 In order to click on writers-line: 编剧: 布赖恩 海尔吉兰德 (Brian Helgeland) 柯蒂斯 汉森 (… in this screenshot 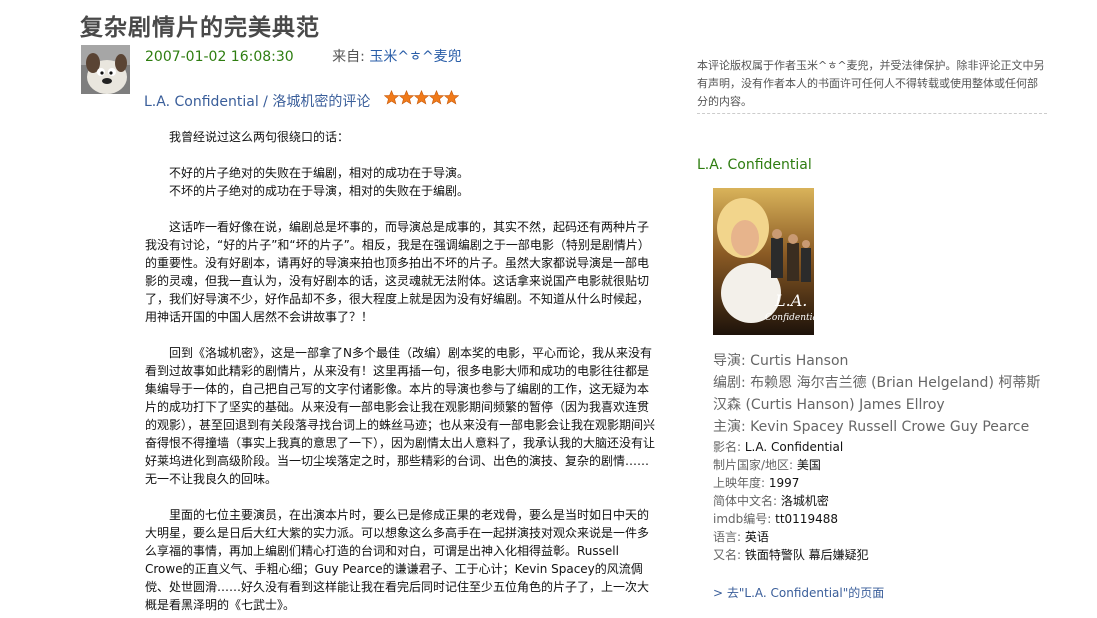, I will do `click(877, 394)`.